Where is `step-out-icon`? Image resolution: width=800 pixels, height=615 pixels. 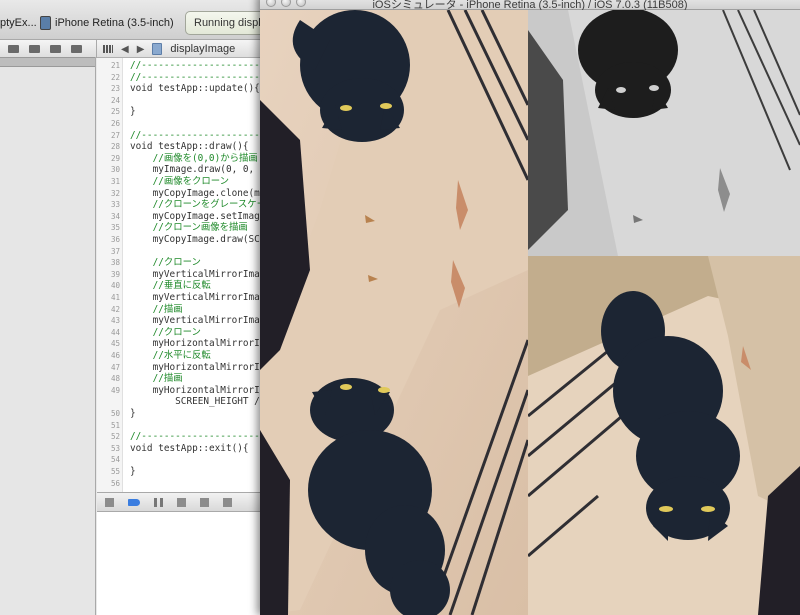
step-out-icon is located at coordinates (227, 502).